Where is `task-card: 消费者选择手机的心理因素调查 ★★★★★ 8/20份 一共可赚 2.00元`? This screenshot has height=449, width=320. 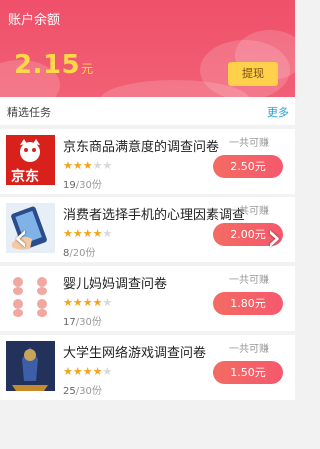
task-card: 消费者选择手机的心理因素调查 ★★★★★ 8/20份 一共可赚 2.00元 is located at coordinates (147, 229).